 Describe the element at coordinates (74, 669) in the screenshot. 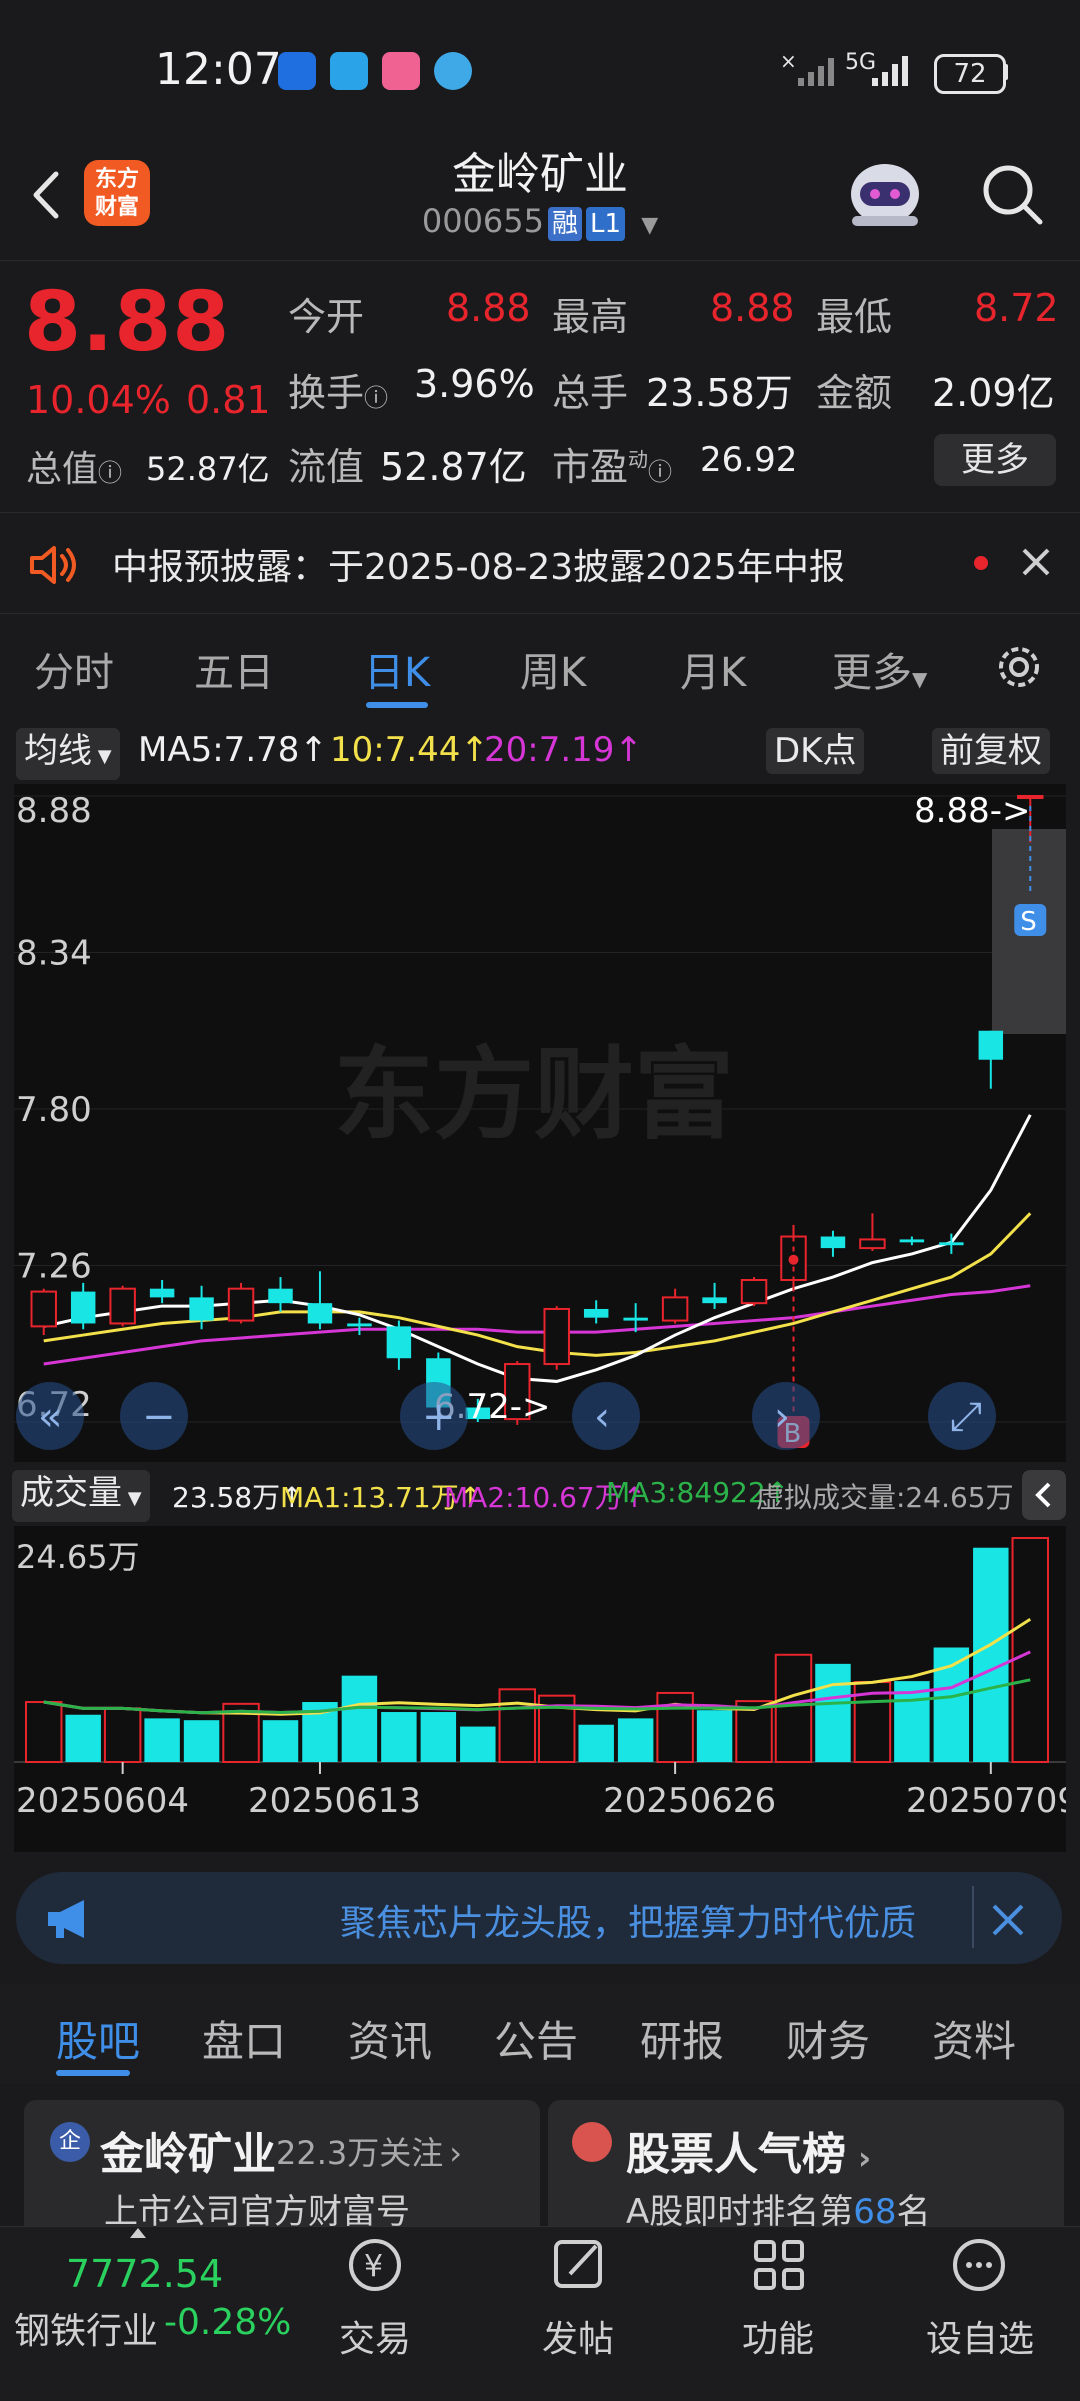

I see `tab-intraday: 分时` at that location.